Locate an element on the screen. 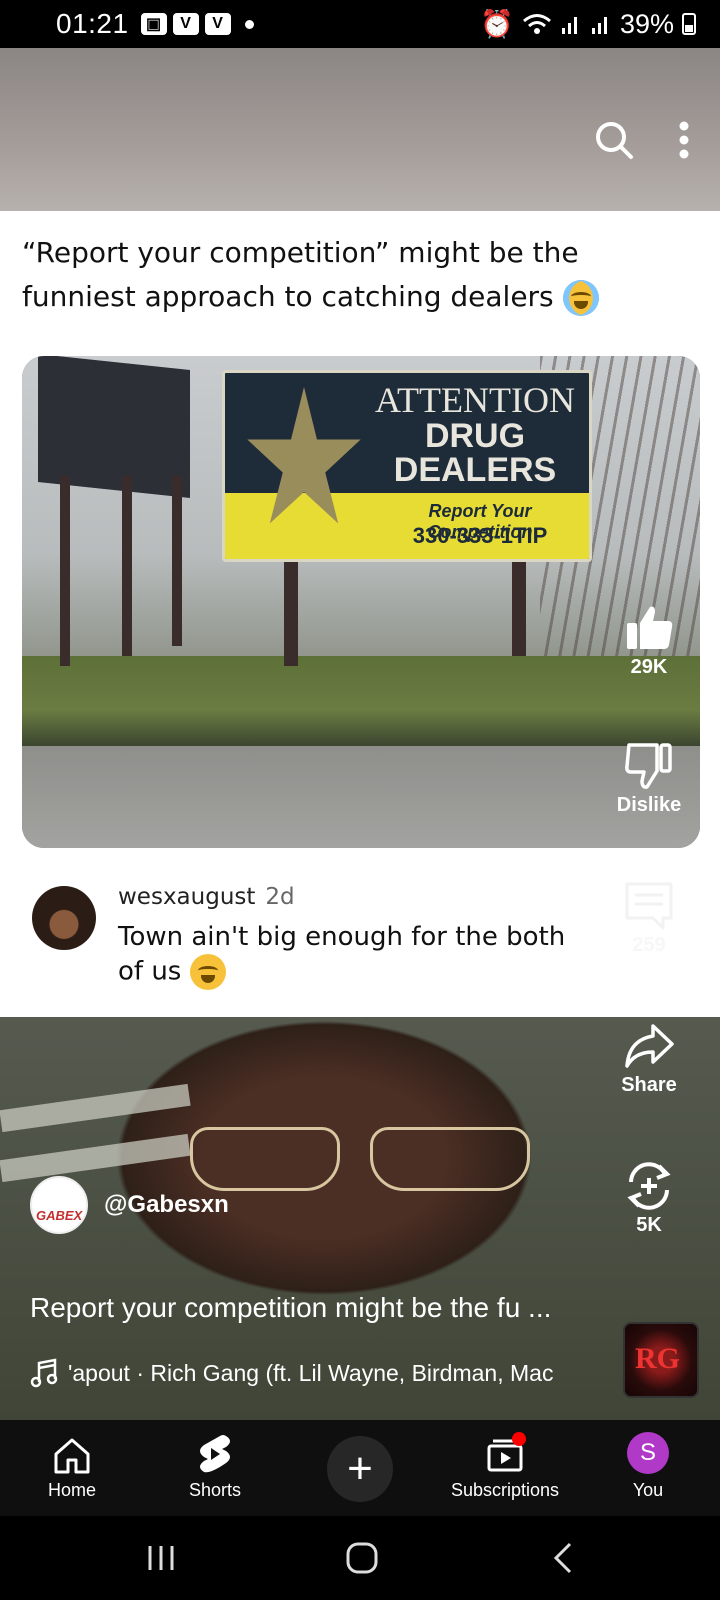  notification-dot-icon is located at coordinates (249, 24).